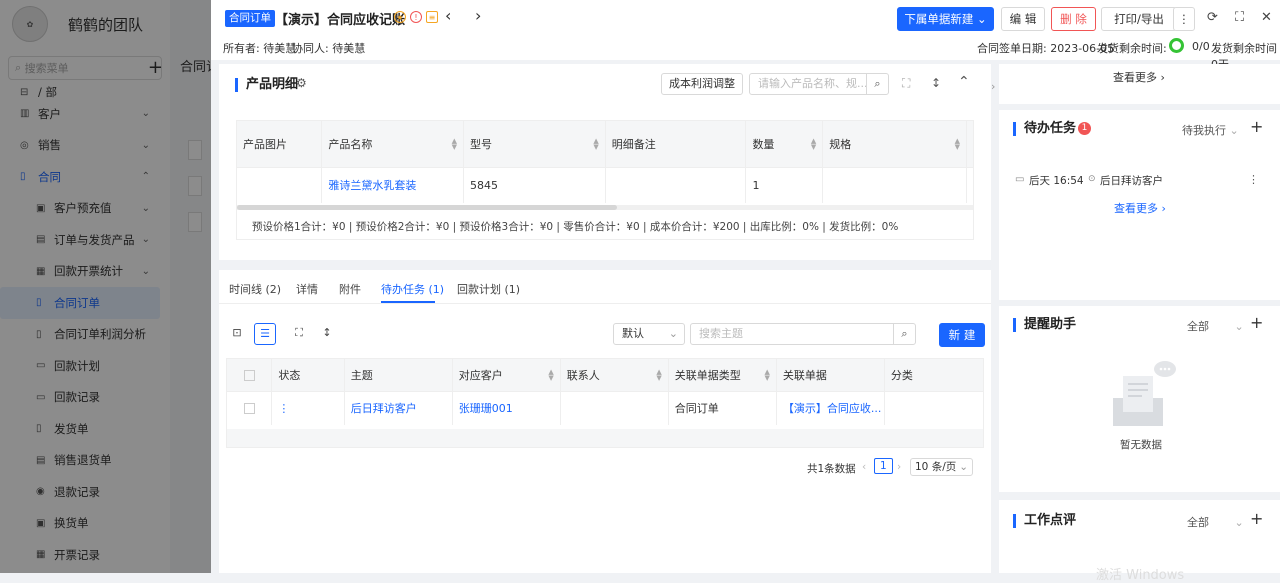 This screenshot has height=583, width=1280. I want to click on product-search-input: 请输入产品名称、规... ⌕, so click(819, 84).